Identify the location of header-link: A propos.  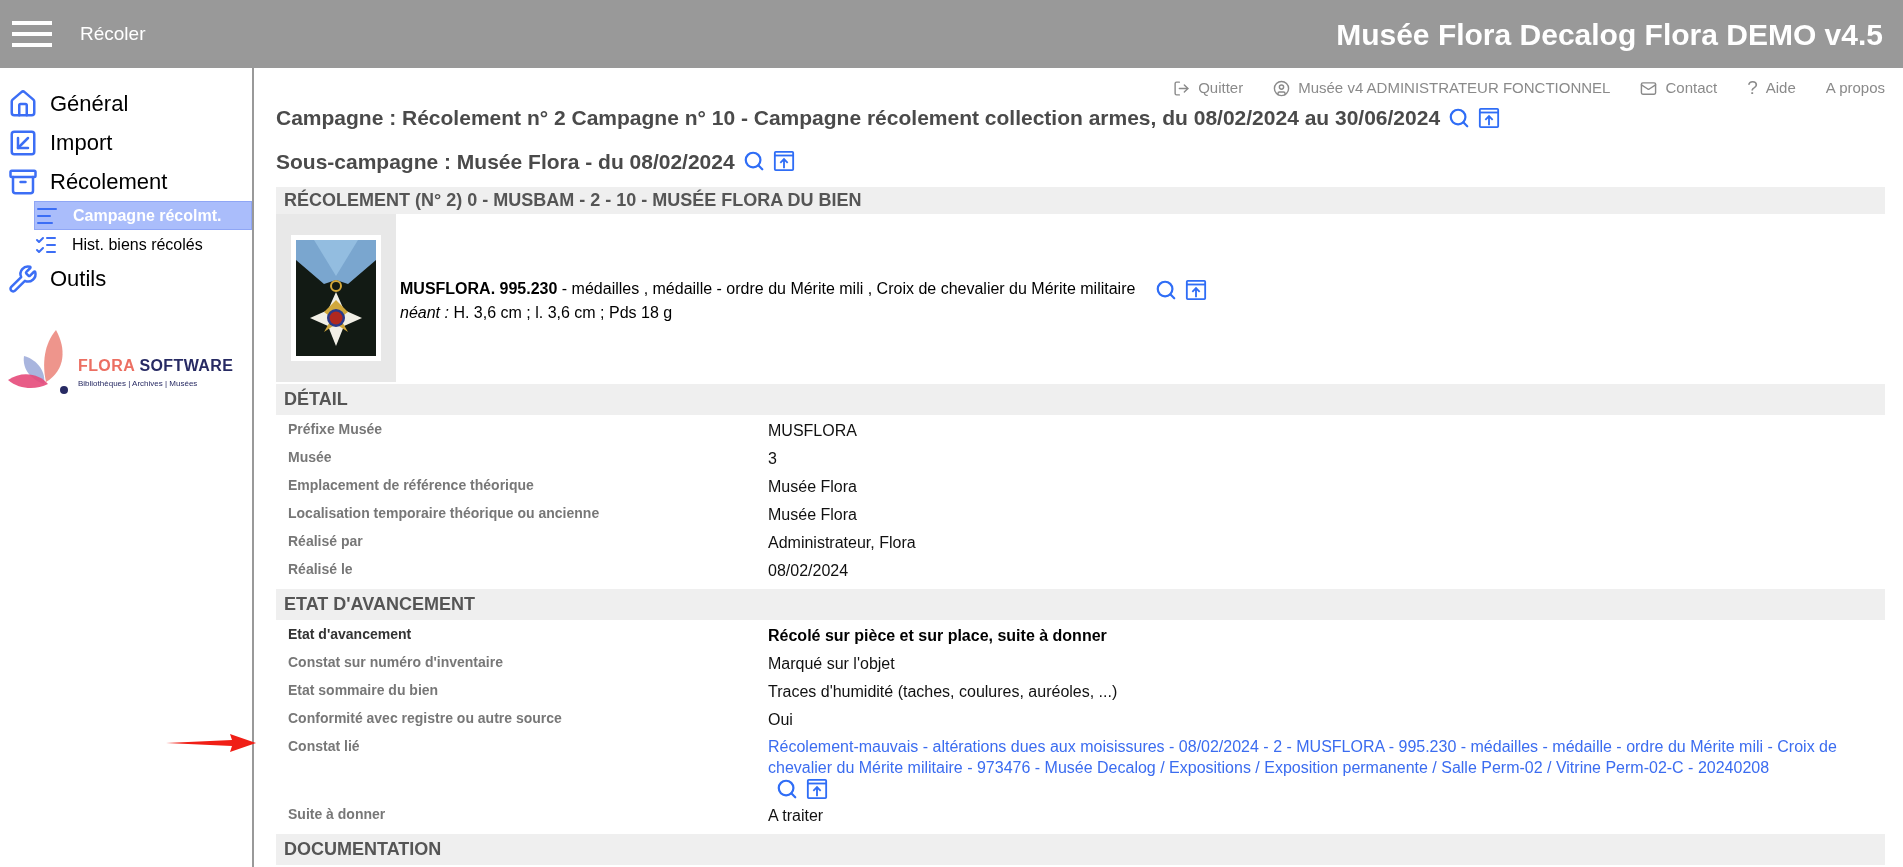
(1855, 88).